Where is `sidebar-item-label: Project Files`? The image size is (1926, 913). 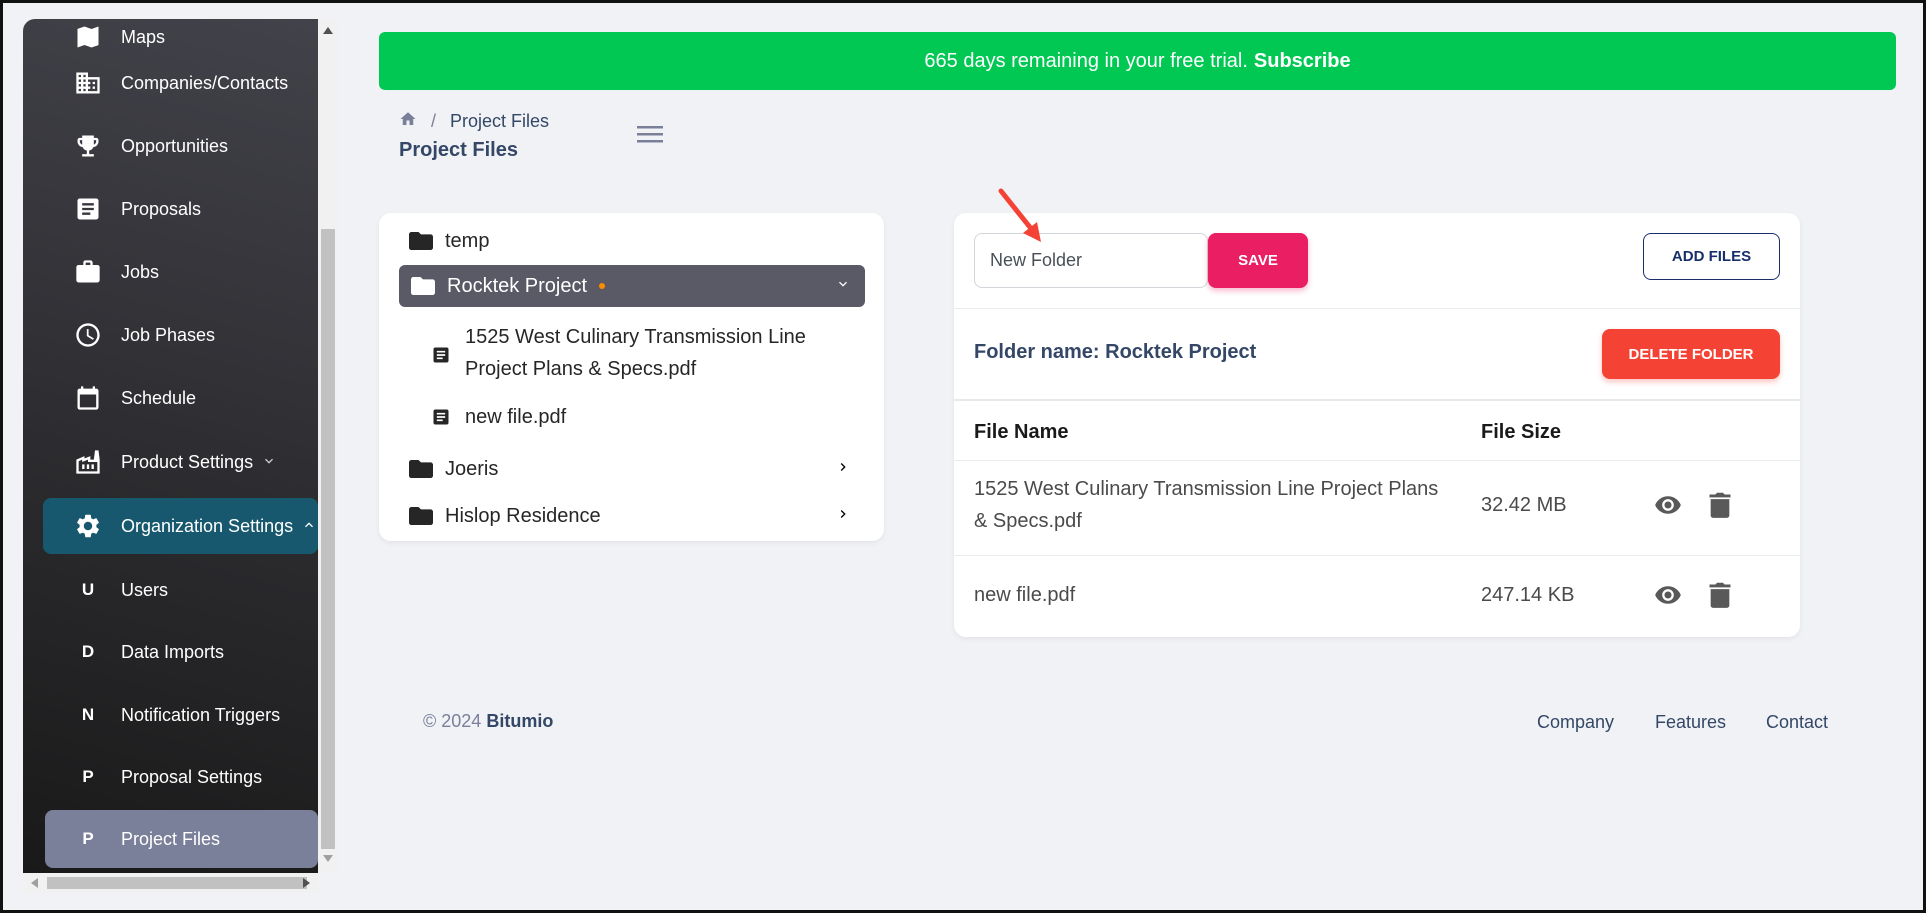
sidebar-item-label: Project Files is located at coordinates (171, 838).